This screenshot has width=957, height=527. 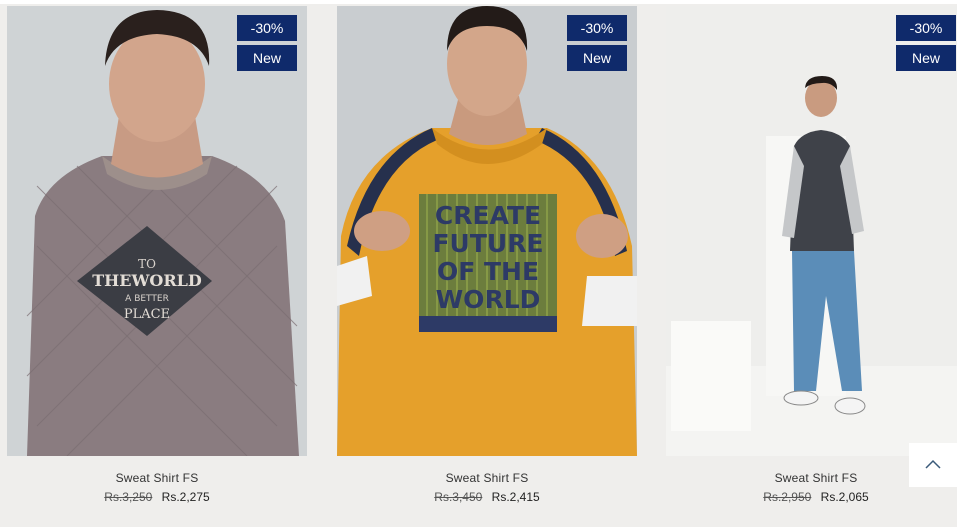 What do you see at coordinates (157, 497) in the screenshot?
I see `product-price: Rs.3,250 Rs.2,275` at bounding box center [157, 497].